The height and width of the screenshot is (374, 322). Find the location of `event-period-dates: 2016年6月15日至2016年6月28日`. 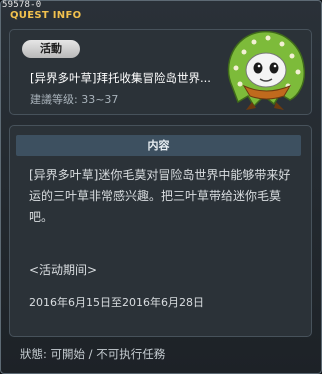

event-period-dates: 2016年6月15日至2016年6月28日 is located at coordinates (116, 302).